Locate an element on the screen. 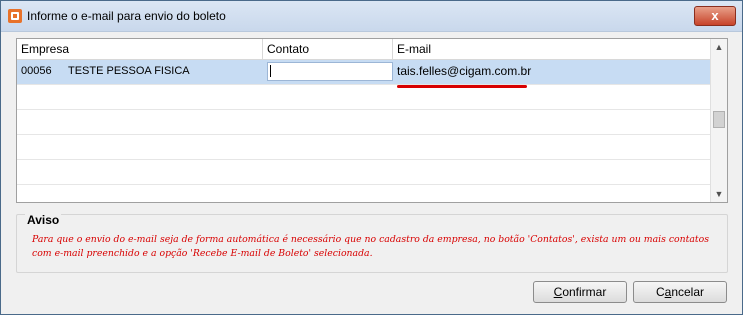  cancel-button: Cancelar is located at coordinates (680, 292).